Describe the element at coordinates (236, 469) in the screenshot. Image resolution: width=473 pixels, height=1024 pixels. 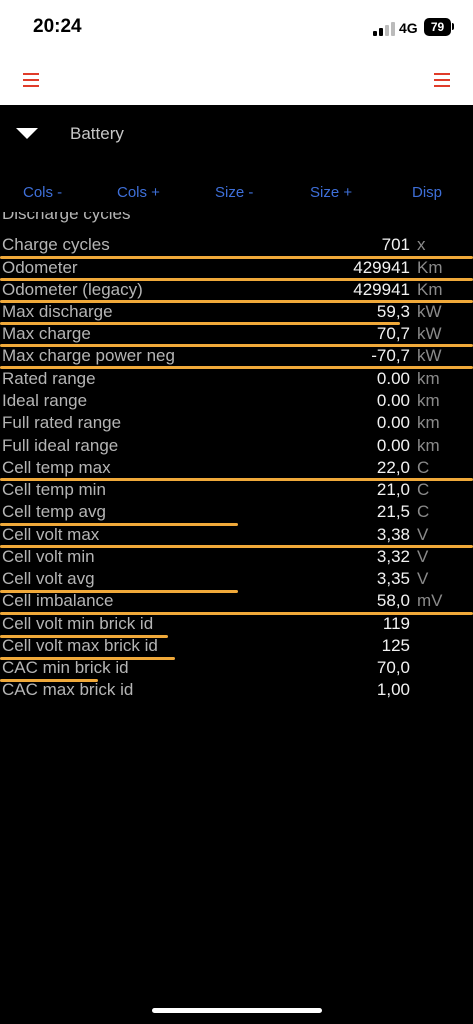
I see `row-cell-temp-max: Cell temp max 22,0 C` at that location.